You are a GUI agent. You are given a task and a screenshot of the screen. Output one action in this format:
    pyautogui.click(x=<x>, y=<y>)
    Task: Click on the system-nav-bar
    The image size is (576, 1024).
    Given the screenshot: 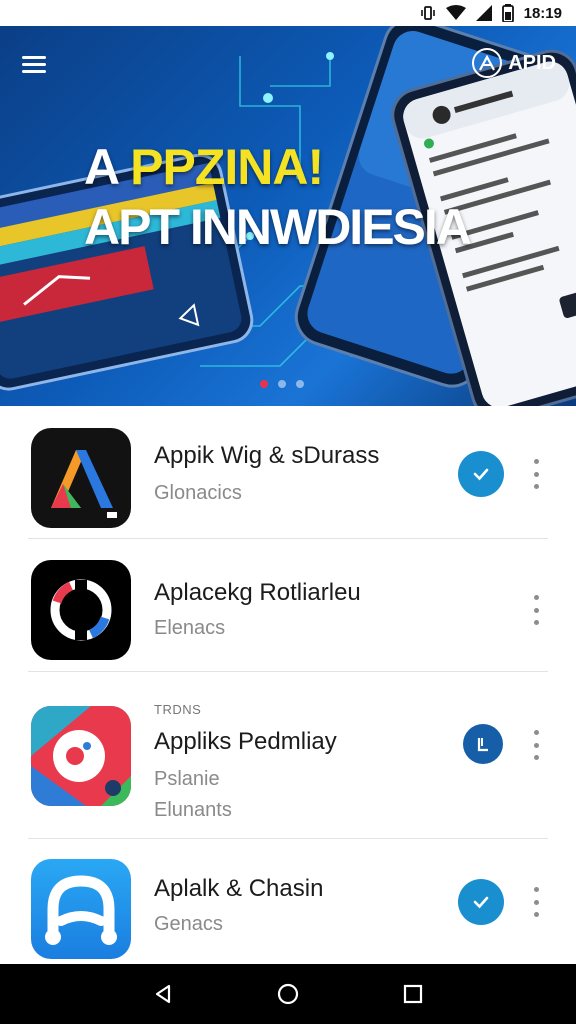 What is the action you would take?
    pyautogui.click(x=288, y=994)
    